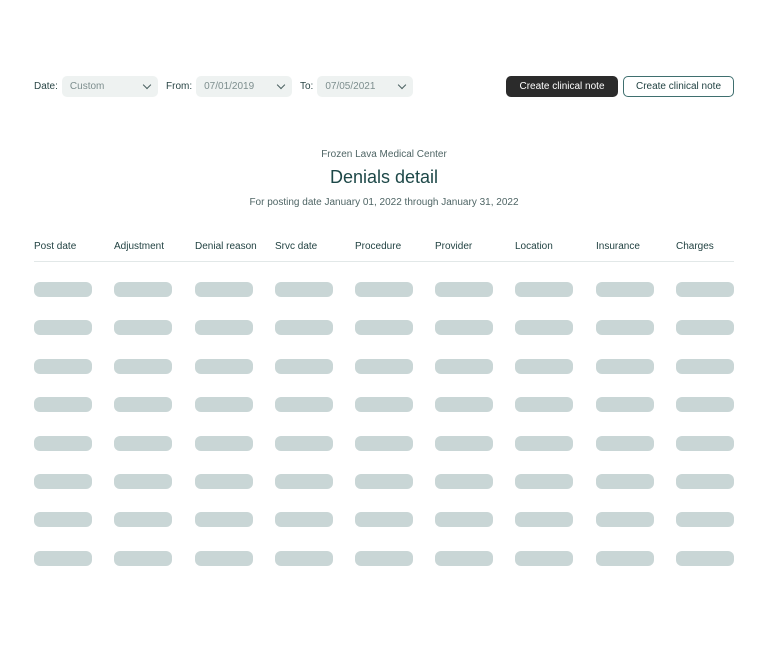 The image size is (768, 649). I want to click on header-divider, so click(384, 261).